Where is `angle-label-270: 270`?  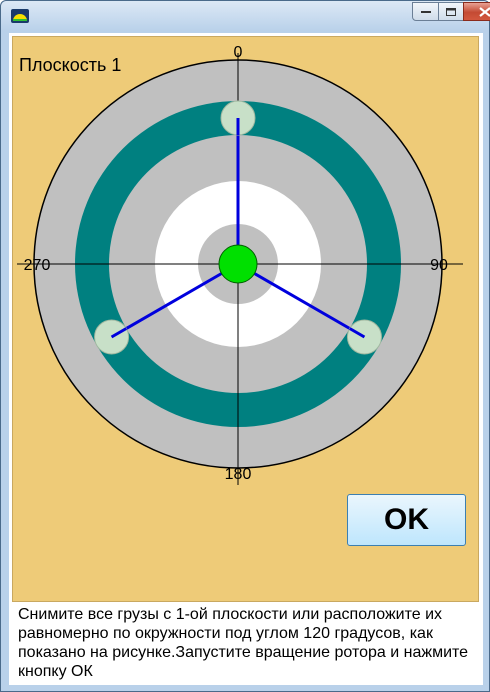
angle-label-270: 270 is located at coordinates (37, 265).